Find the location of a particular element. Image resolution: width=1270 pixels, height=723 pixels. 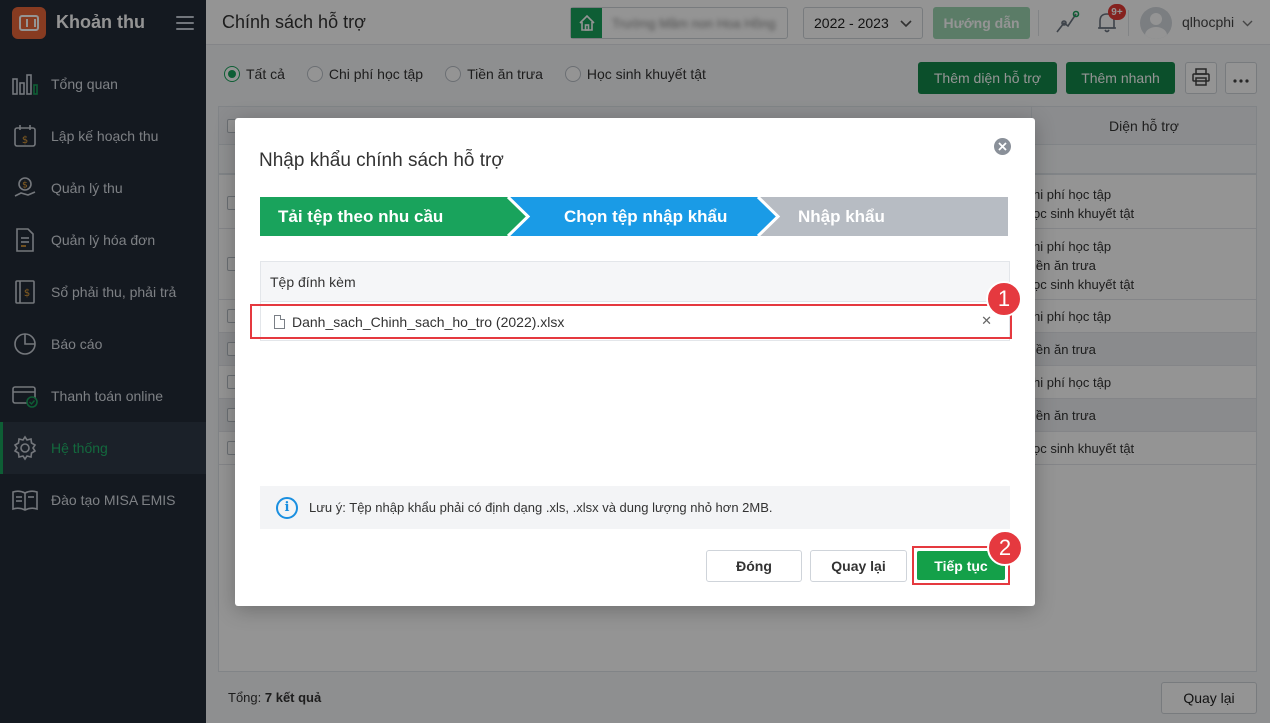

step-label: Chọn tệp nhập khẩu is located at coordinates (646, 216).